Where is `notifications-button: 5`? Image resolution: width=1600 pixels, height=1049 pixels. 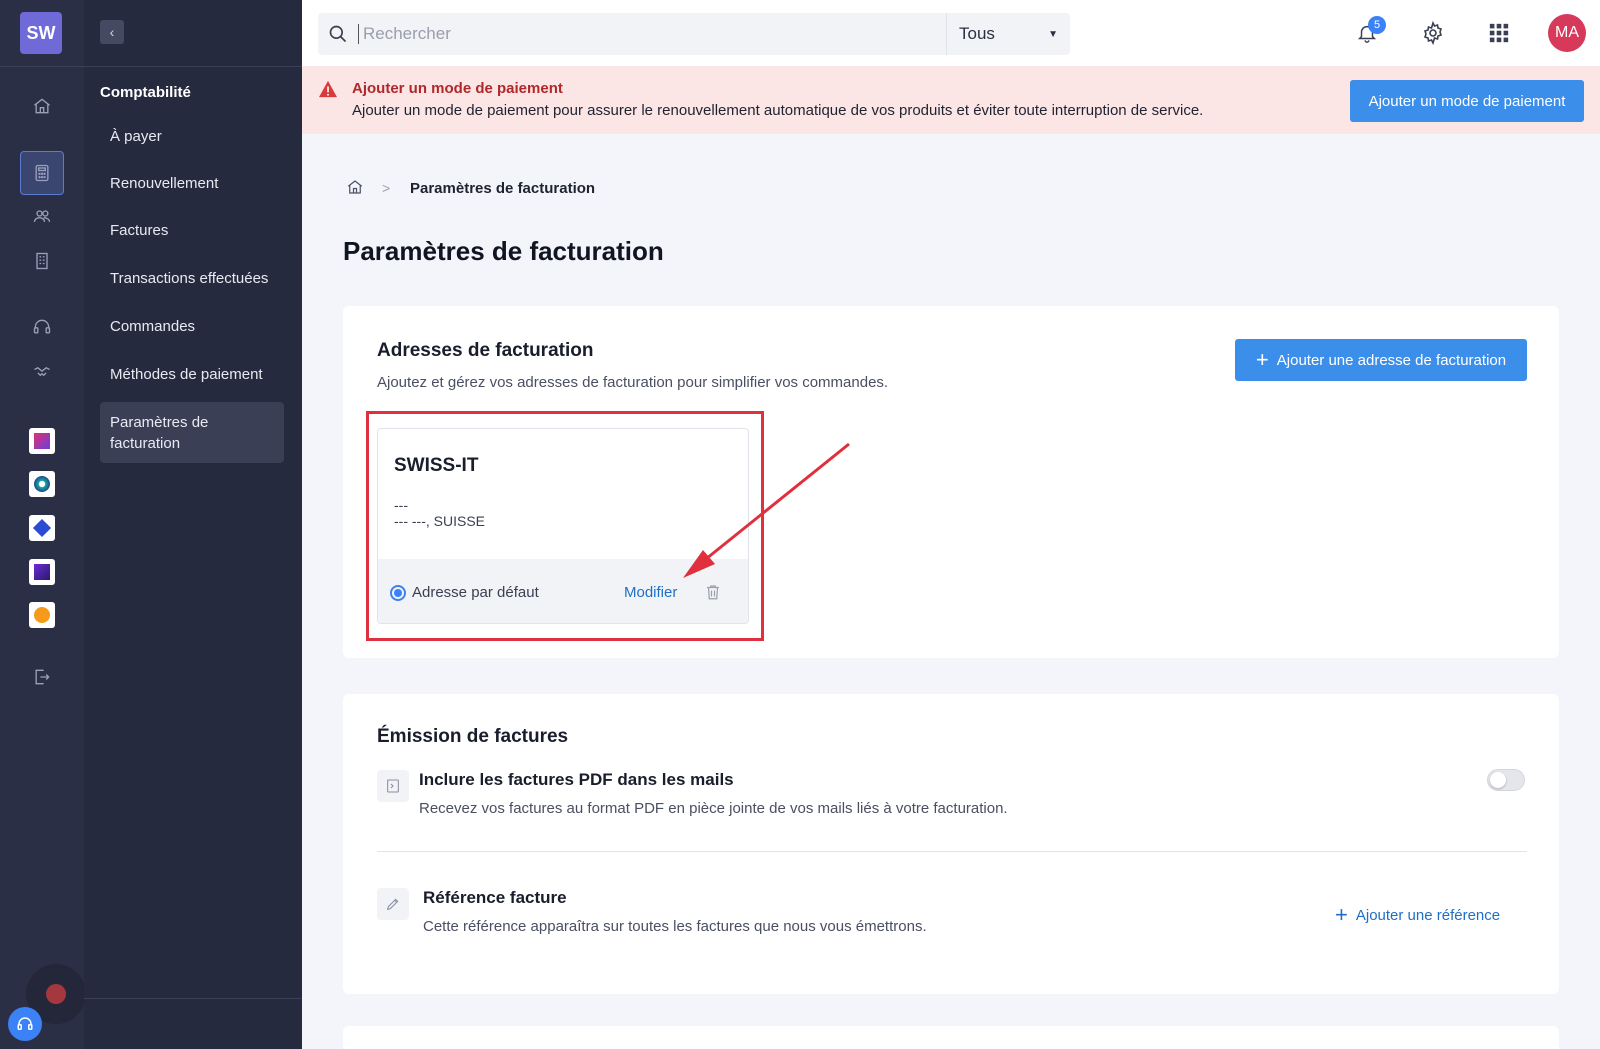
notifications-button: 5 is located at coordinates (1369, 32).